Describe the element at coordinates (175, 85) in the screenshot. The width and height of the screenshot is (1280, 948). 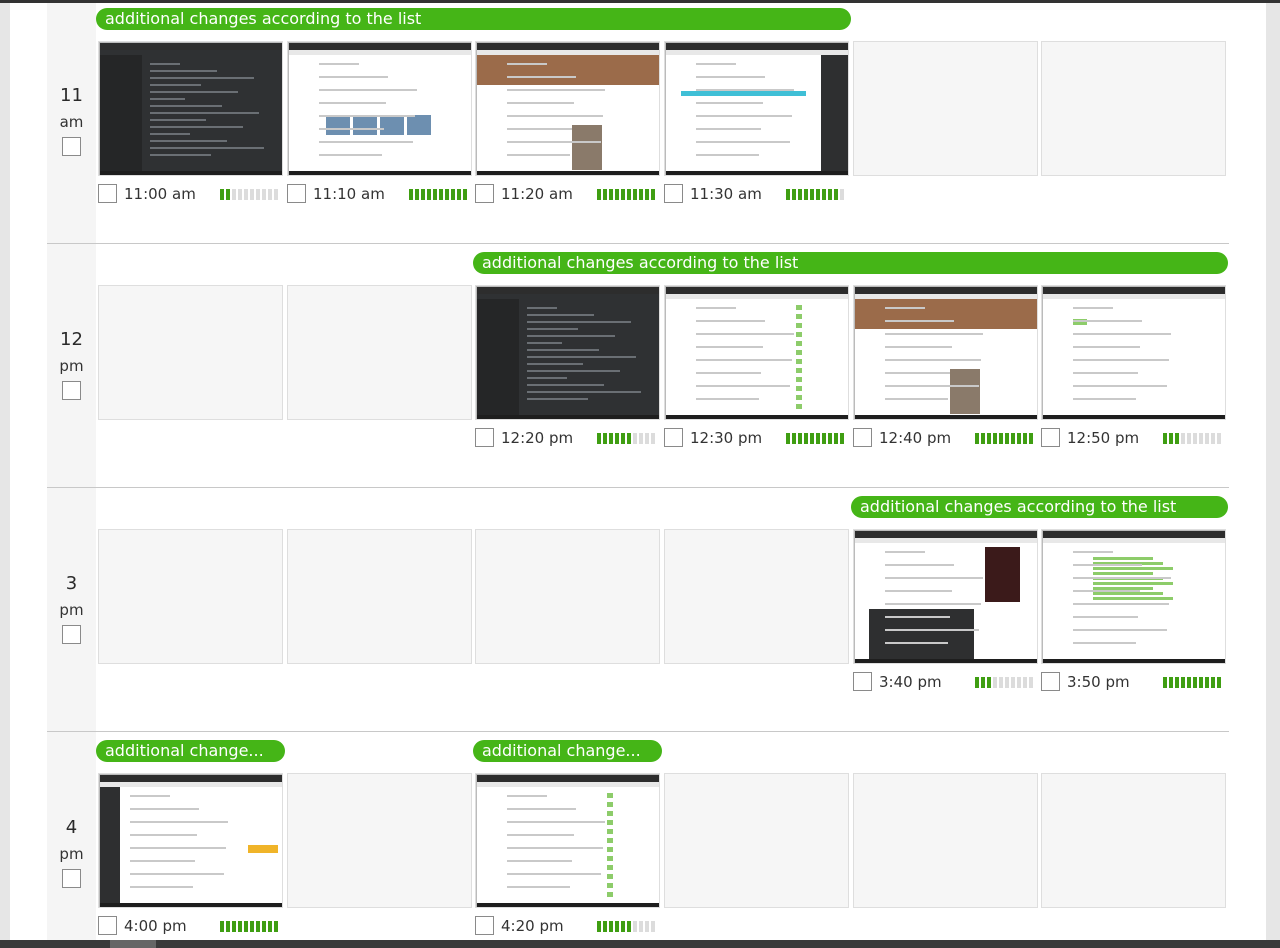
I see `thumb-code-line` at that location.